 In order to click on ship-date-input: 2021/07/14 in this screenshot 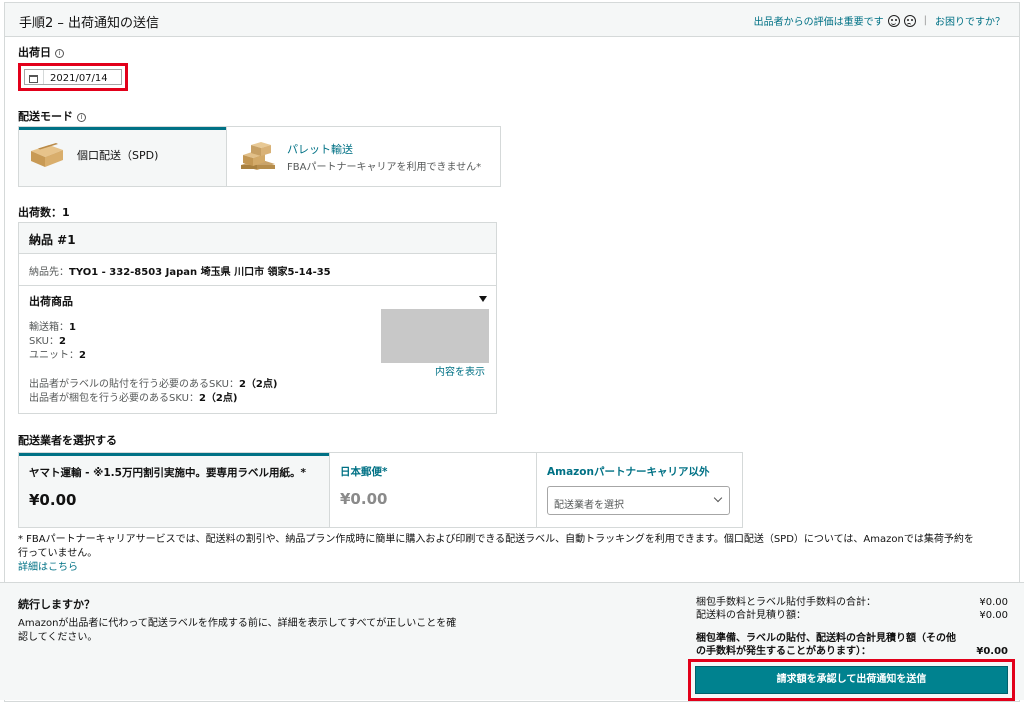, I will do `click(73, 77)`.